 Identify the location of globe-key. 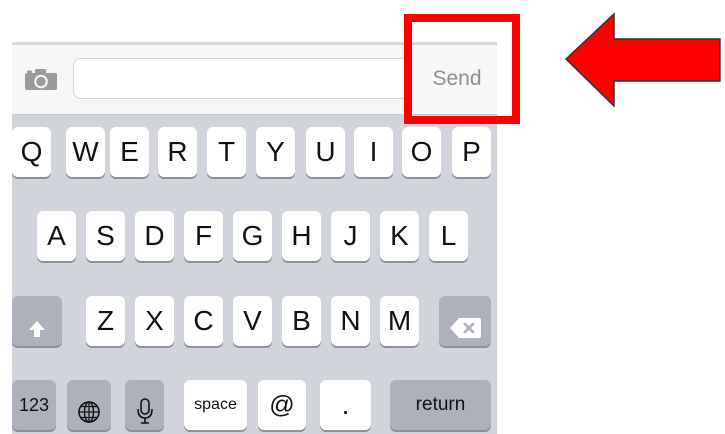
(89, 405).